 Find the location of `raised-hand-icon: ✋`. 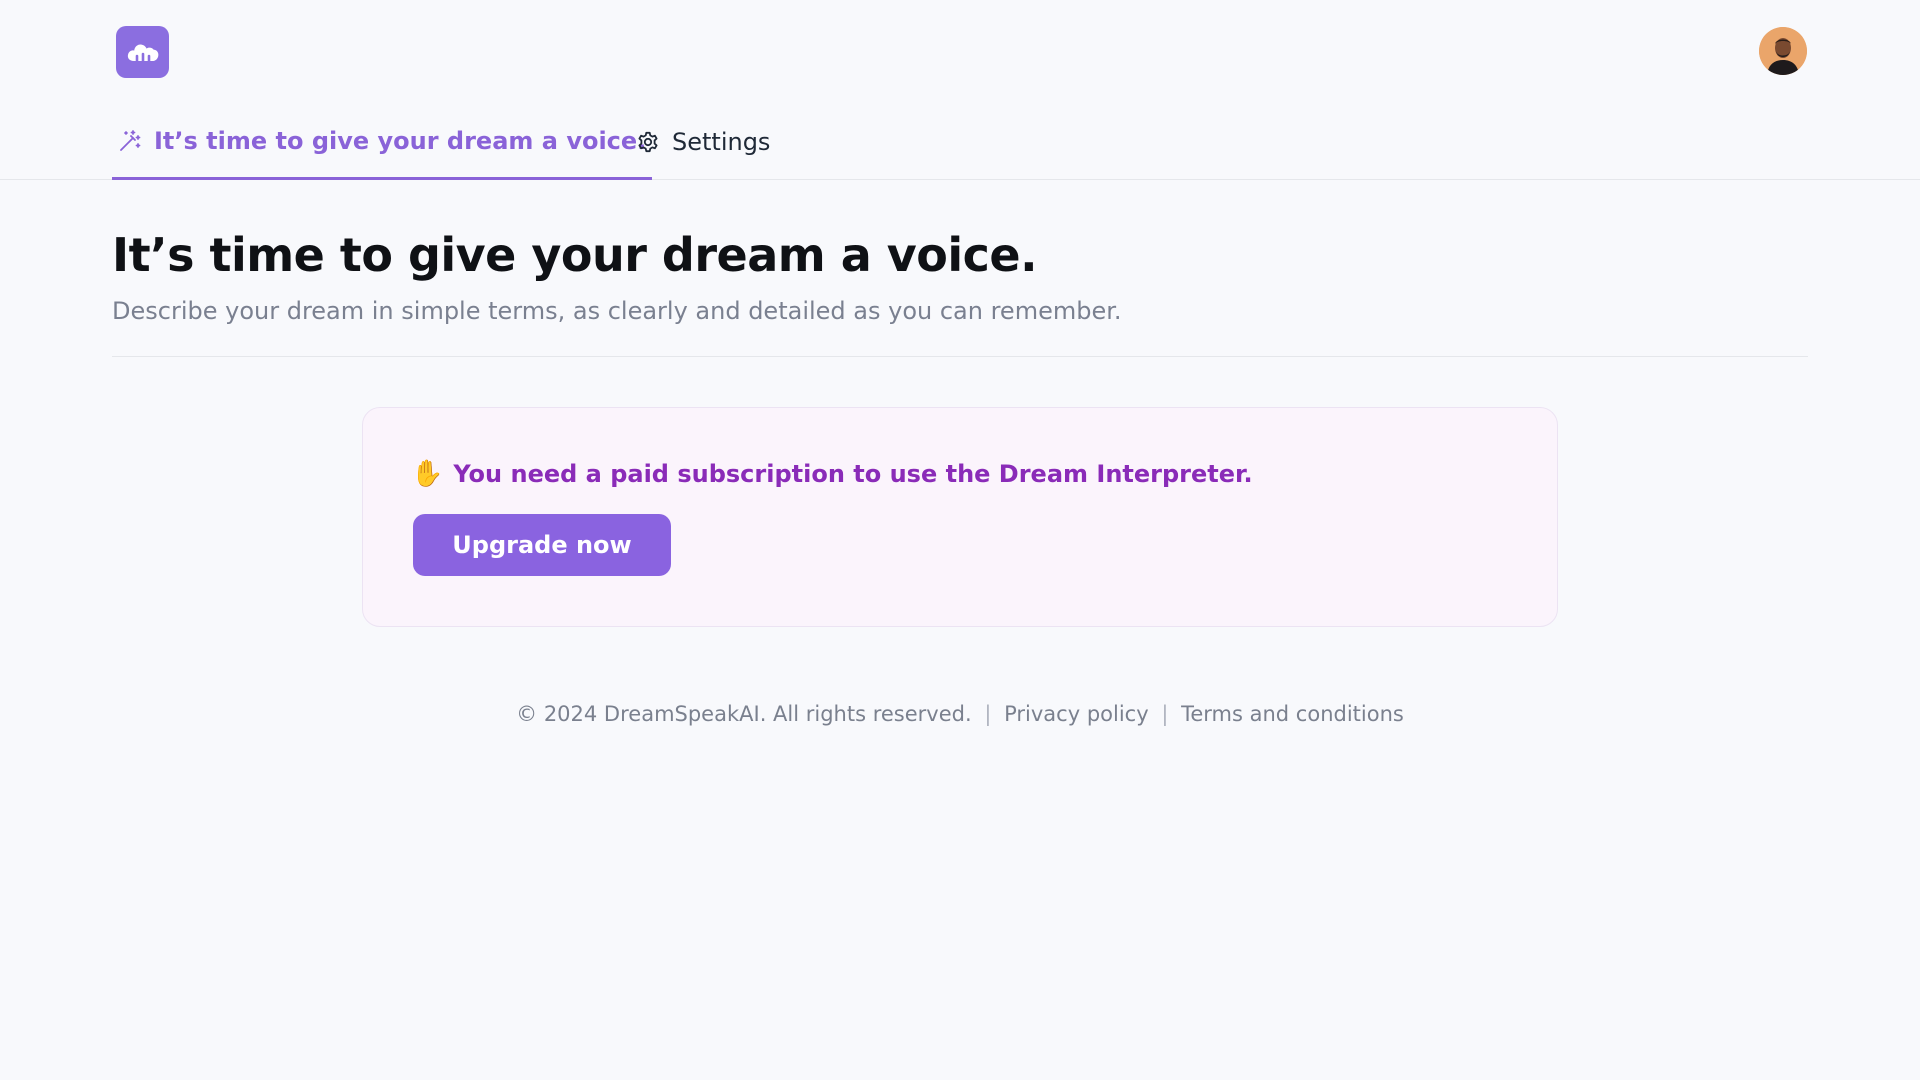

raised-hand-icon: ✋ is located at coordinates (427, 474).